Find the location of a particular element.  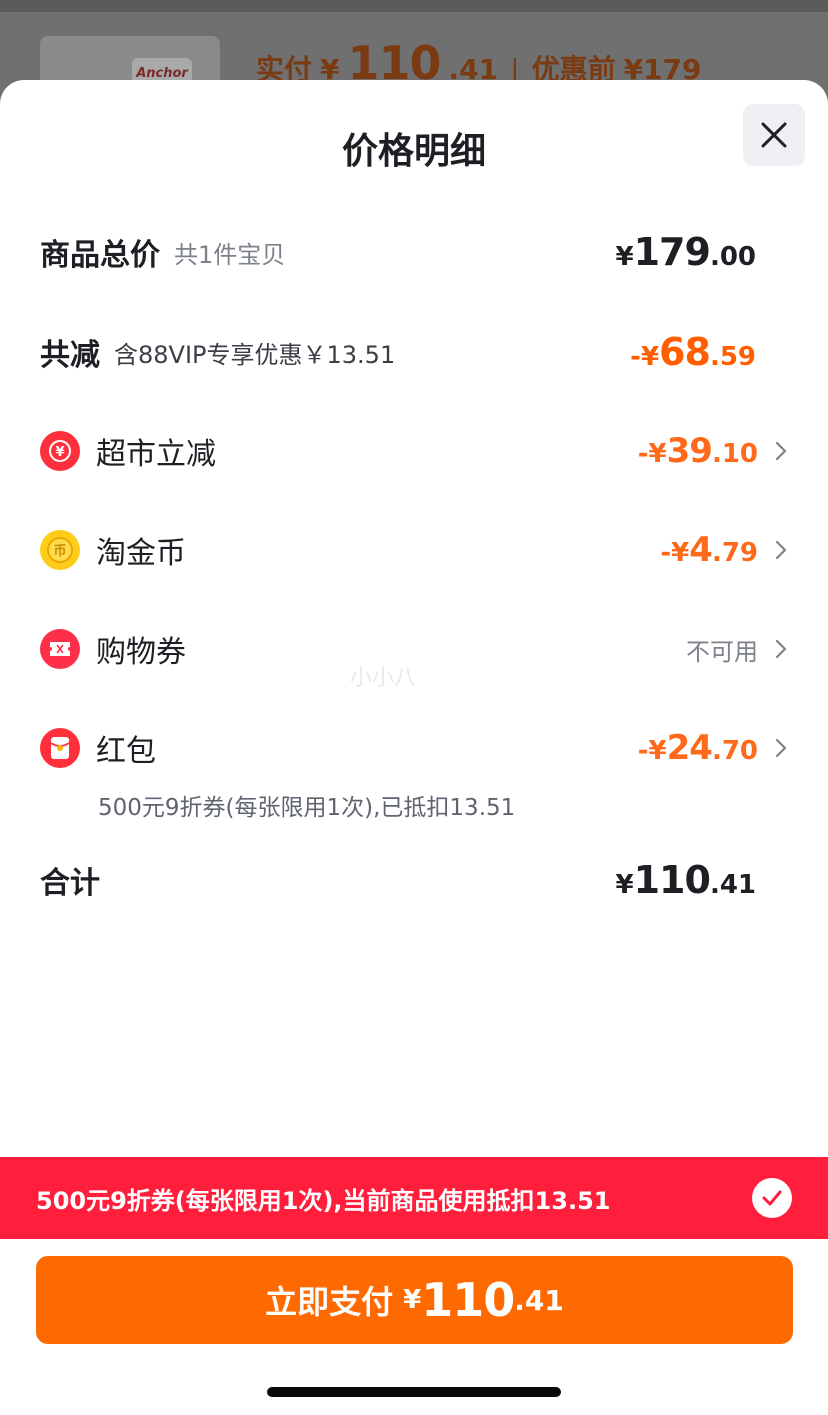

total-currency: ¥ is located at coordinates (624, 257).